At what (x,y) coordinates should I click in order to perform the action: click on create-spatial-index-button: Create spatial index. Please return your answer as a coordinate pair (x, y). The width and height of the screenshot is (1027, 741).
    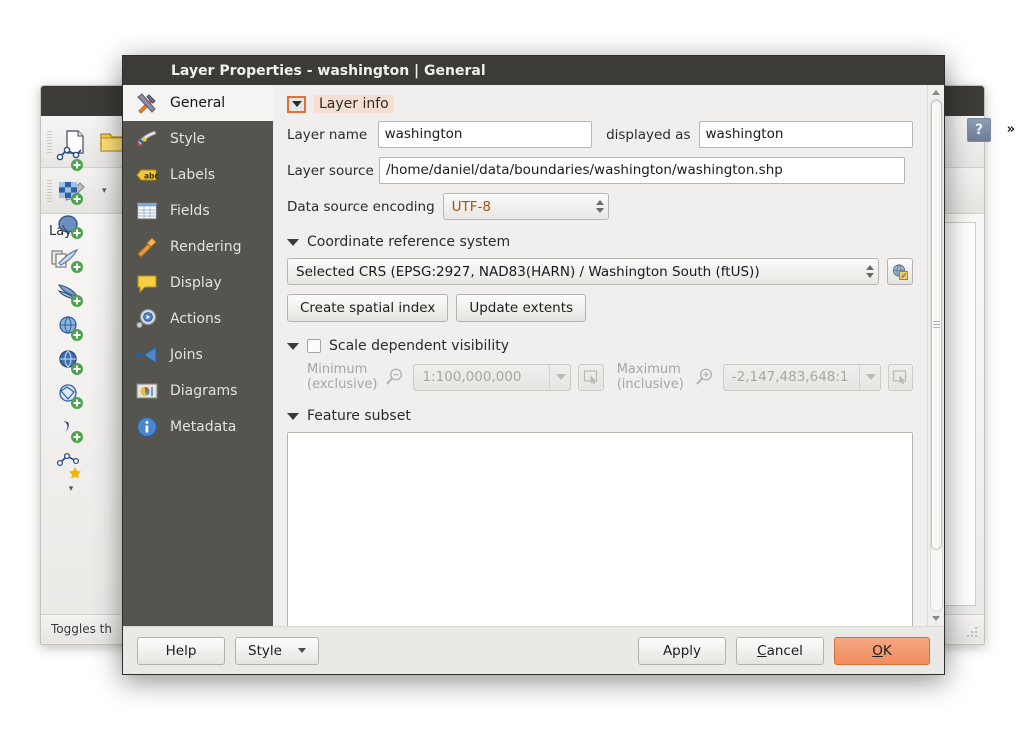
    Looking at the image, I should click on (368, 308).